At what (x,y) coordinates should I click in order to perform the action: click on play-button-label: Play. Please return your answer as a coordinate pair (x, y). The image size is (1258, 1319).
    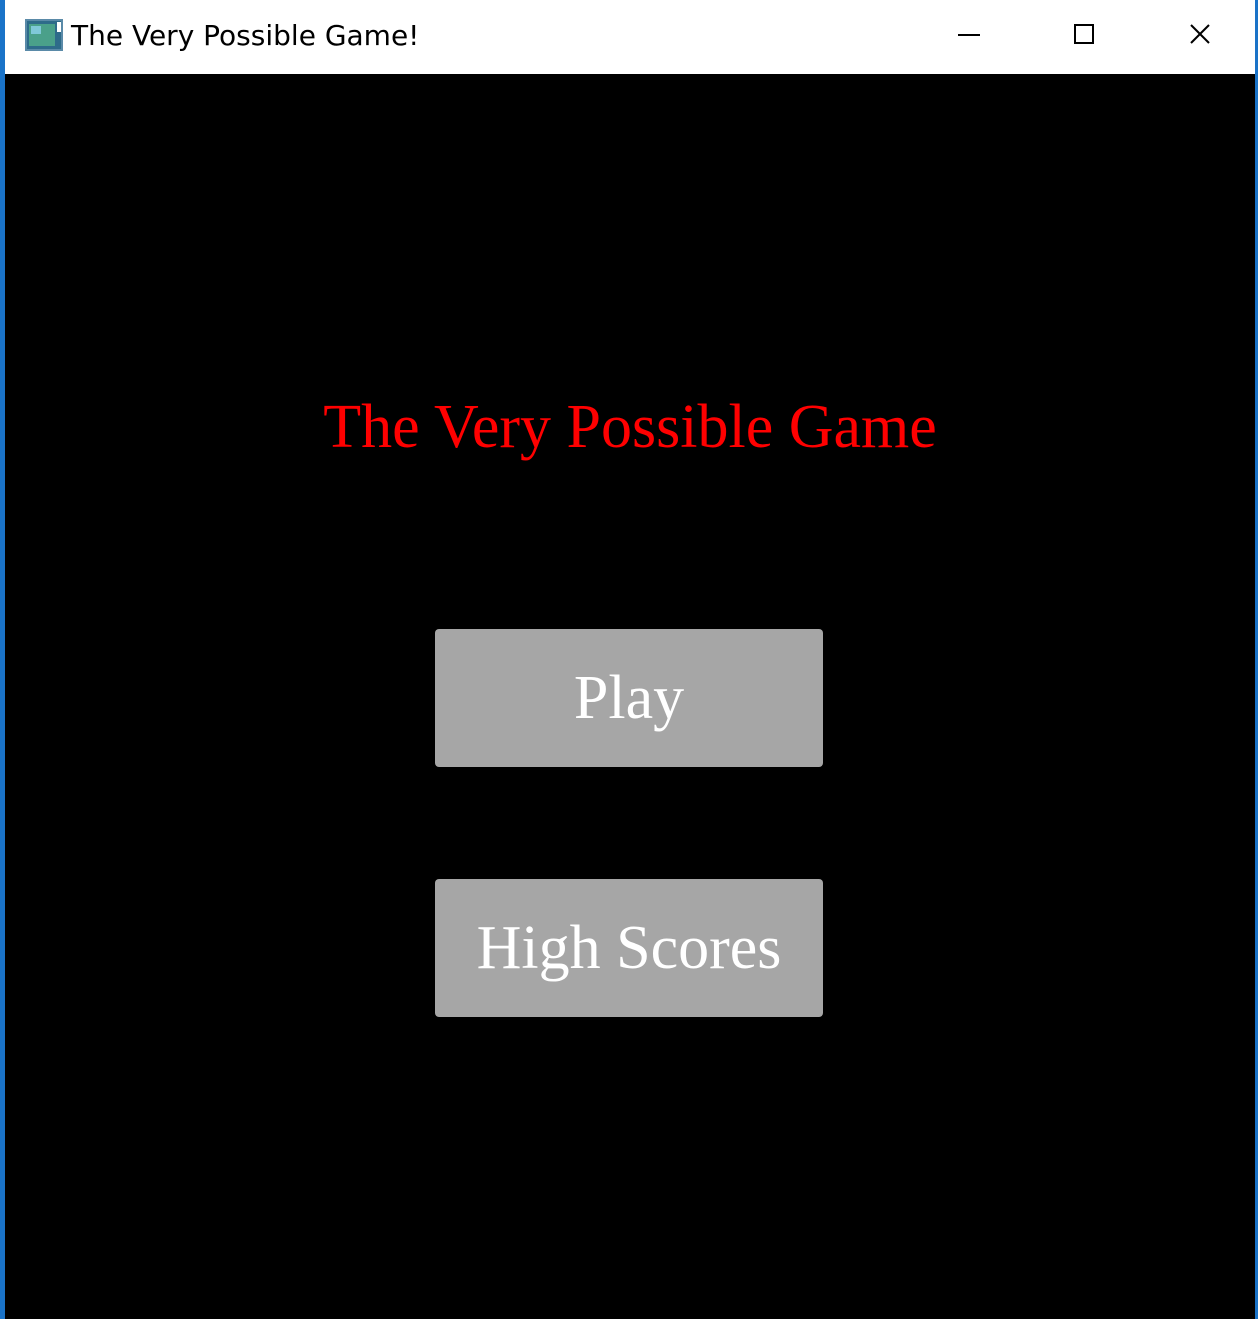
    Looking at the image, I should click on (629, 697).